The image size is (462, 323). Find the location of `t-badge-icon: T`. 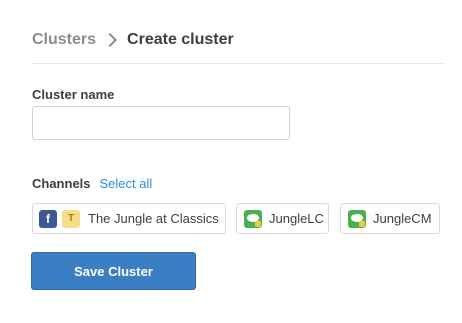

t-badge-icon: T is located at coordinates (71, 218).